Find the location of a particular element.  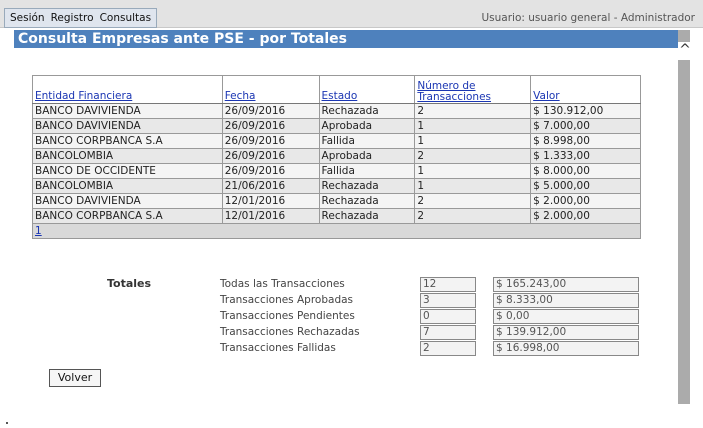

table-row: BANCOLOMBIA 26/09/2016 Aprobada 2 $ 1.333,00 is located at coordinates (336, 156).